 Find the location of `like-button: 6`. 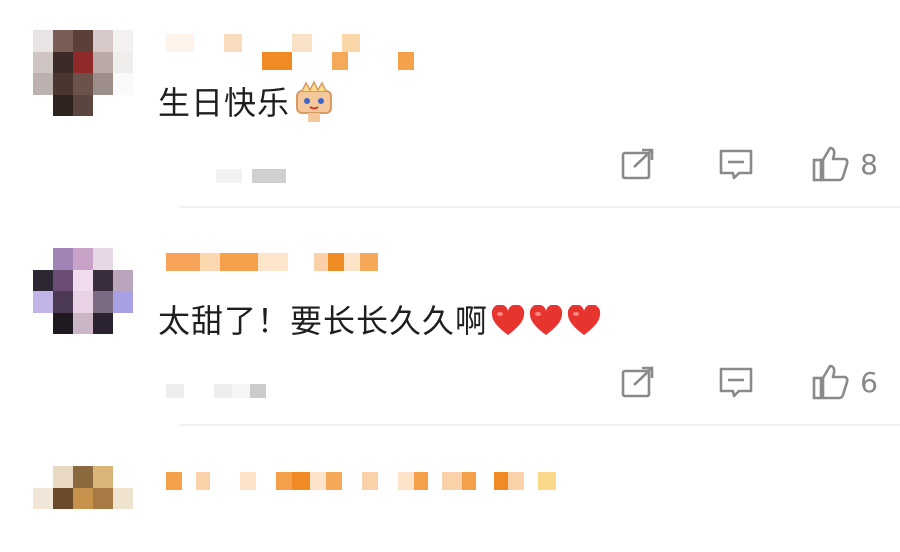

like-button: 6 is located at coordinates (845, 382).